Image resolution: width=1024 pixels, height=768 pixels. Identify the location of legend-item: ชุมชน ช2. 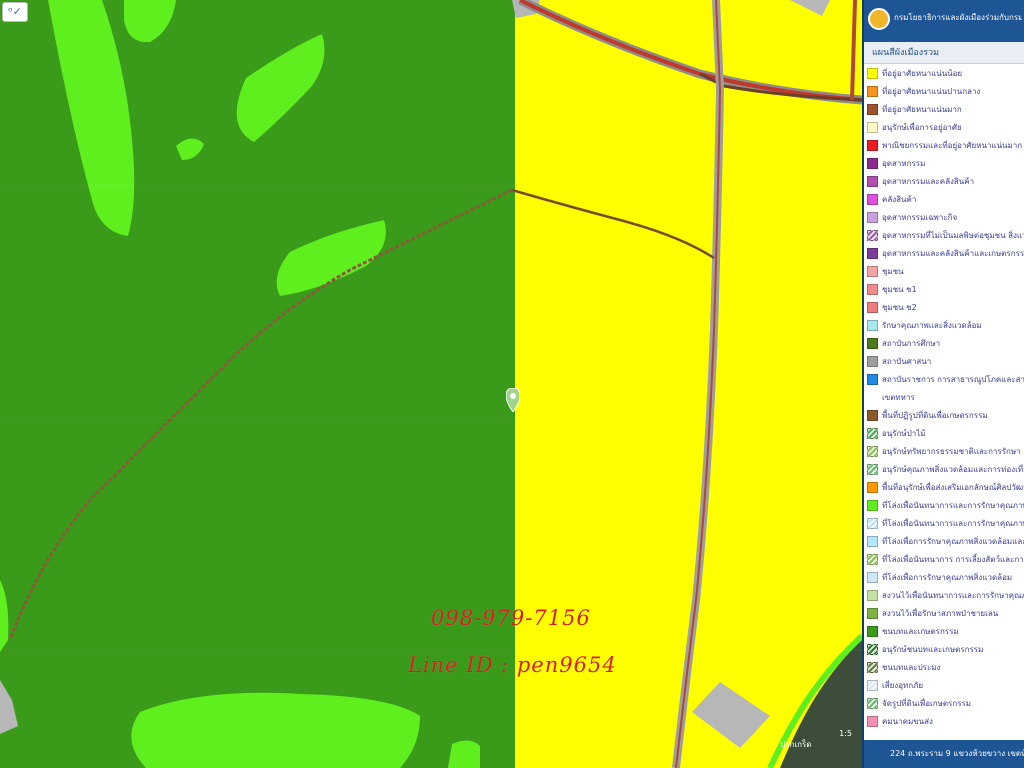
(944, 308).